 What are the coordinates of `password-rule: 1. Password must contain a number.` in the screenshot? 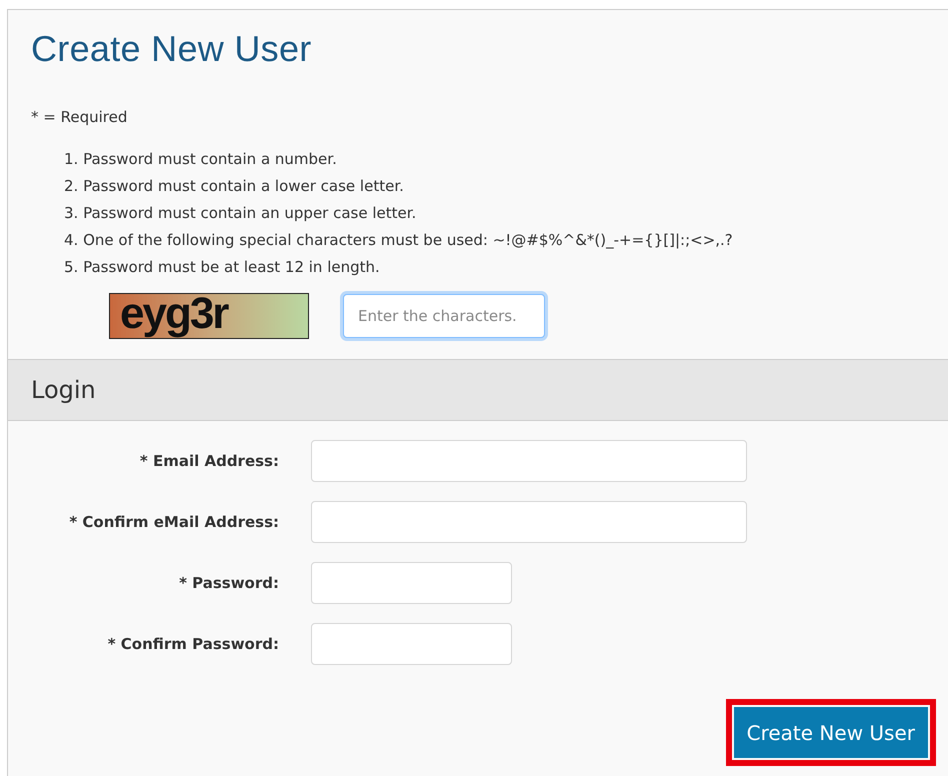 It's located at (200, 159).